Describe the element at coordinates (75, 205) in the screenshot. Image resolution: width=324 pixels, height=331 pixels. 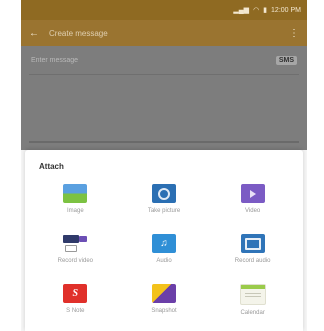
I see `attach-item-image: Image` at that location.